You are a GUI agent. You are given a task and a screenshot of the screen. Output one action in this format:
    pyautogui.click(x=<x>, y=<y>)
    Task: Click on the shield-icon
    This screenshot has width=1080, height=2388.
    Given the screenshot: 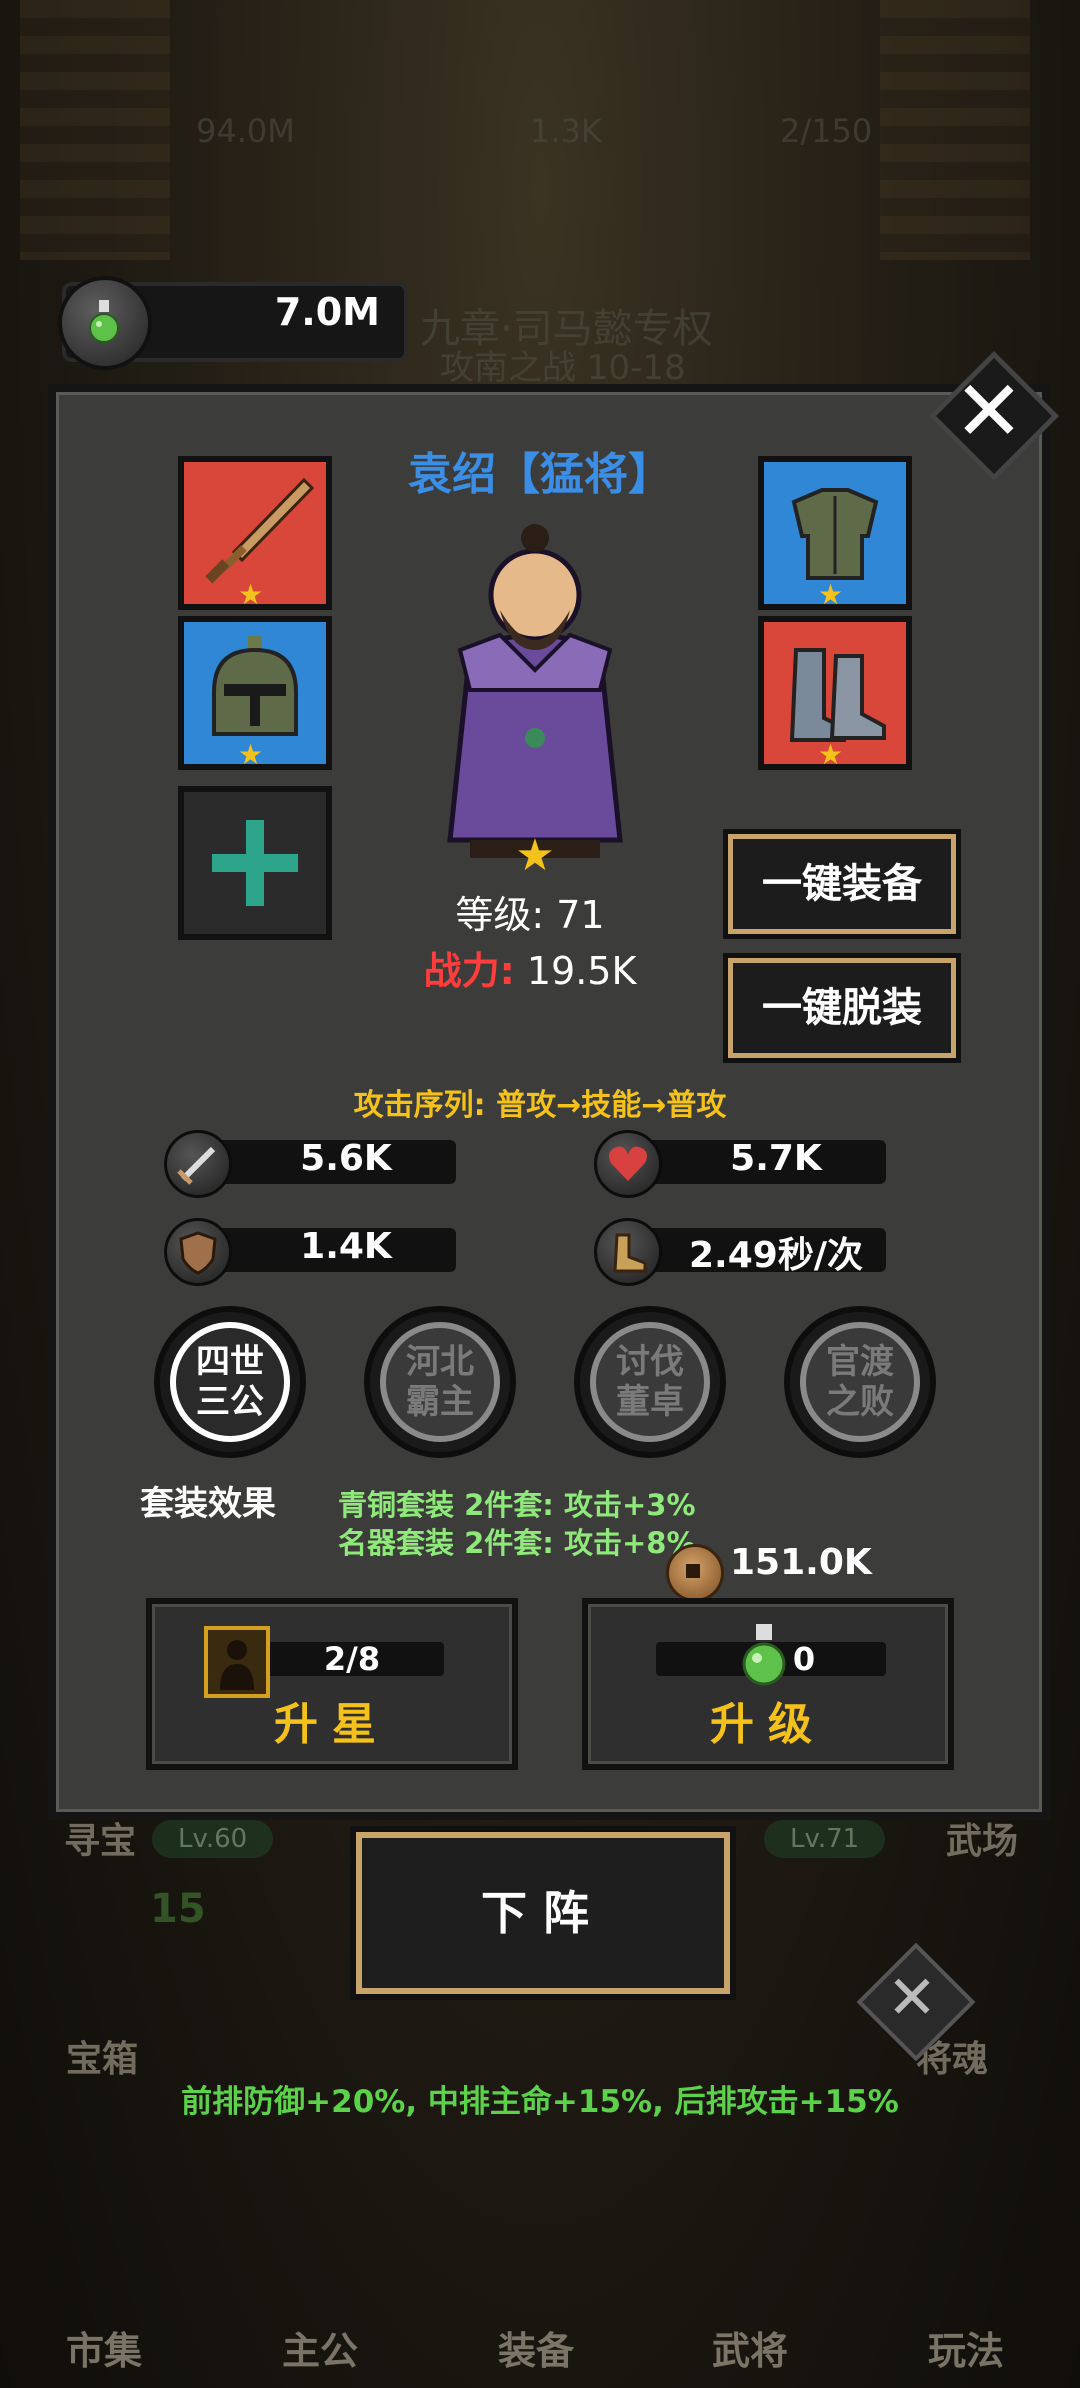 What is the action you would take?
    pyautogui.click(x=198, y=1252)
    